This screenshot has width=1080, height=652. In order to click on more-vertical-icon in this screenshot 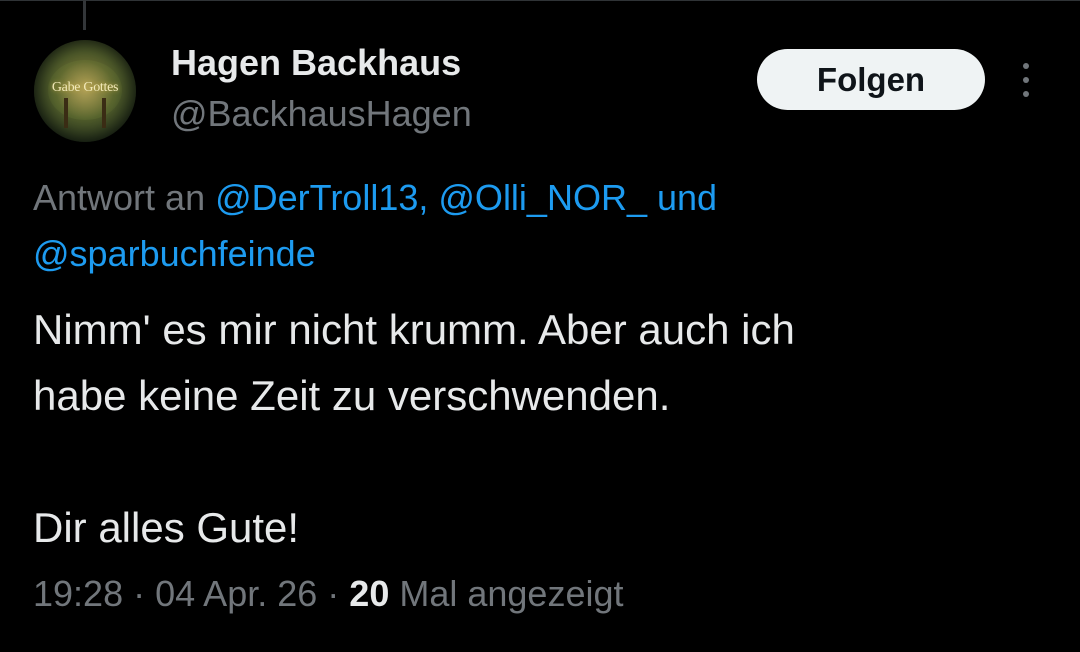, I will do `click(1026, 80)`.